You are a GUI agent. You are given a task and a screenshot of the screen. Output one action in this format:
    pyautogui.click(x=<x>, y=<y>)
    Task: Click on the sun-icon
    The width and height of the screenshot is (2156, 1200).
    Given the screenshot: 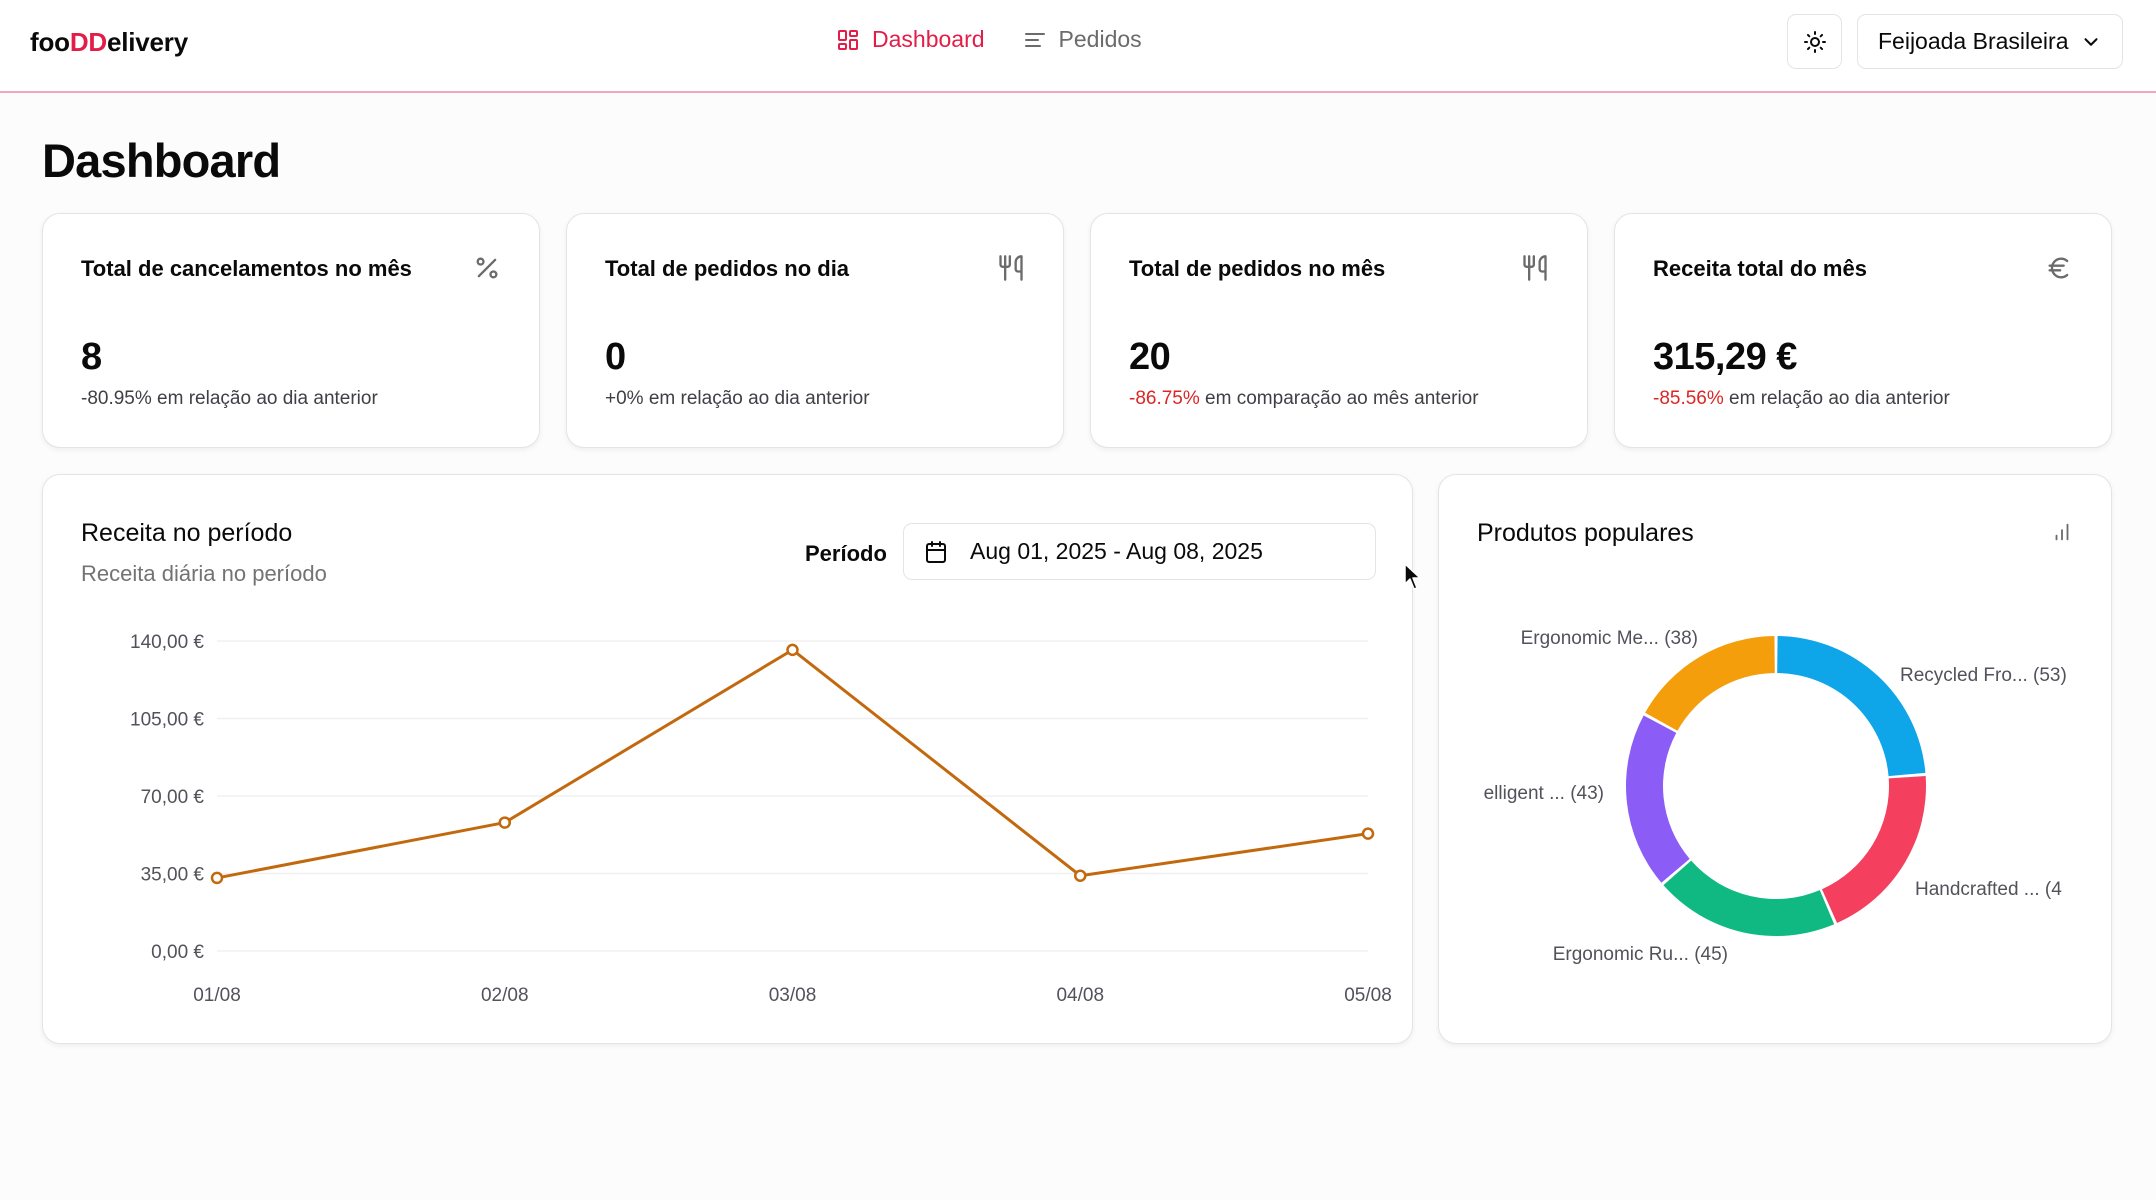 What is the action you would take?
    pyautogui.click(x=1814, y=41)
    